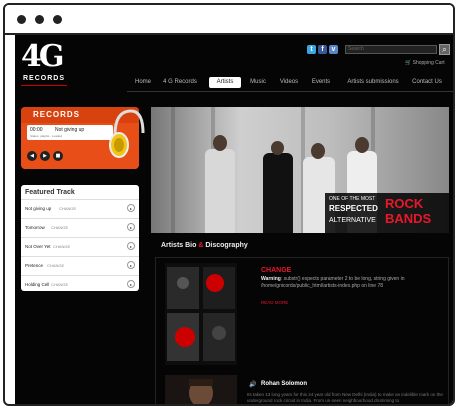 The height and width of the screenshot is (409, 459). I want to click on logo-subtitle: RECORDS, so click(44, 78).